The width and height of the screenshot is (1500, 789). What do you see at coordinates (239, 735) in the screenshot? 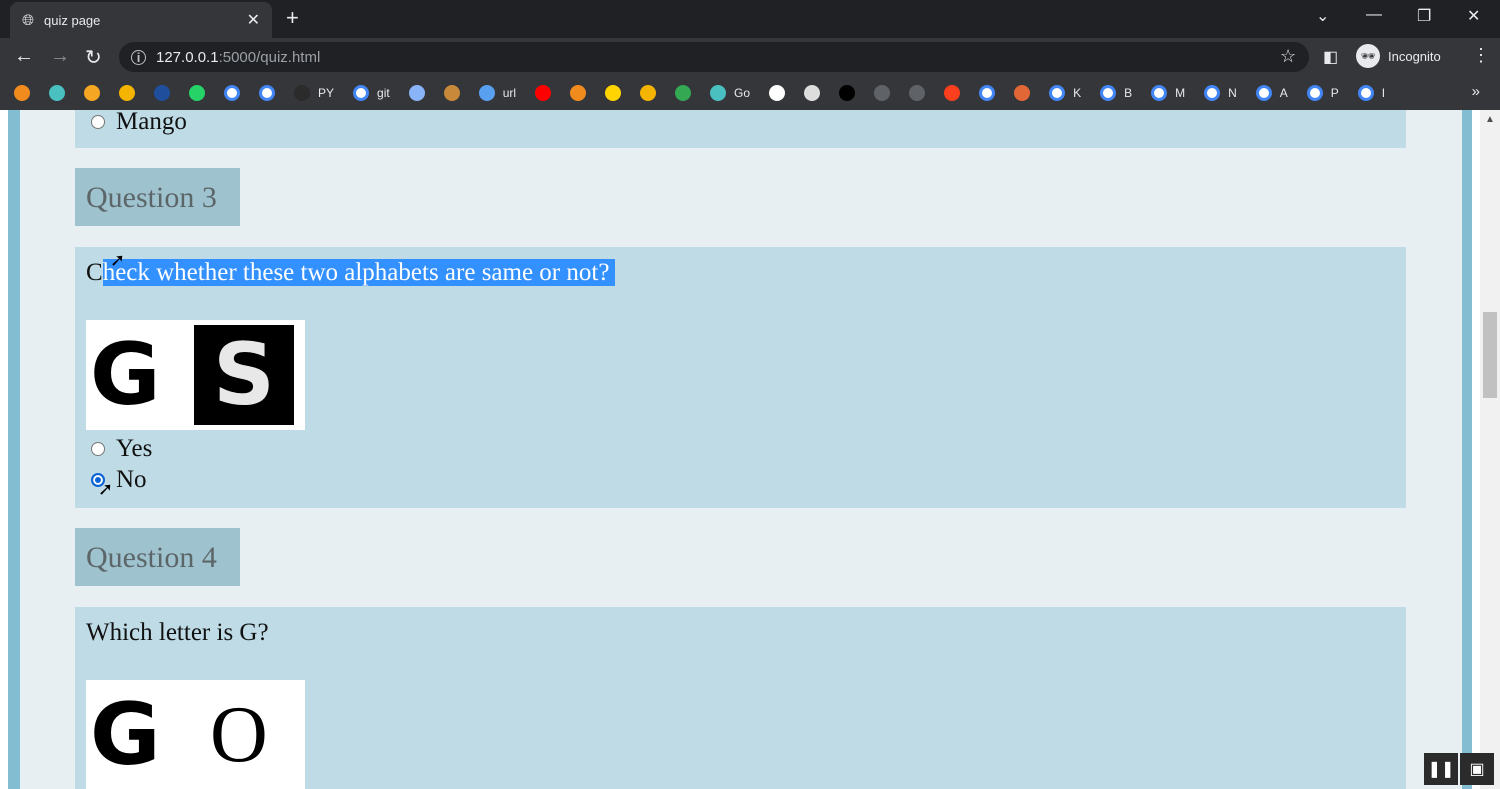
I see `letter-o: O` at bounding box center [239, 735].